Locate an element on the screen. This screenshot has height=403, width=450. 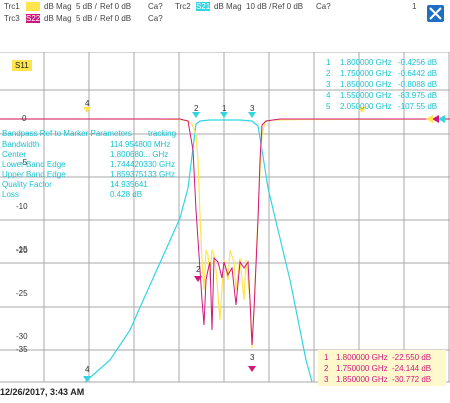
s22-marker-2-num: 2 is located at coordinates (326, 368).